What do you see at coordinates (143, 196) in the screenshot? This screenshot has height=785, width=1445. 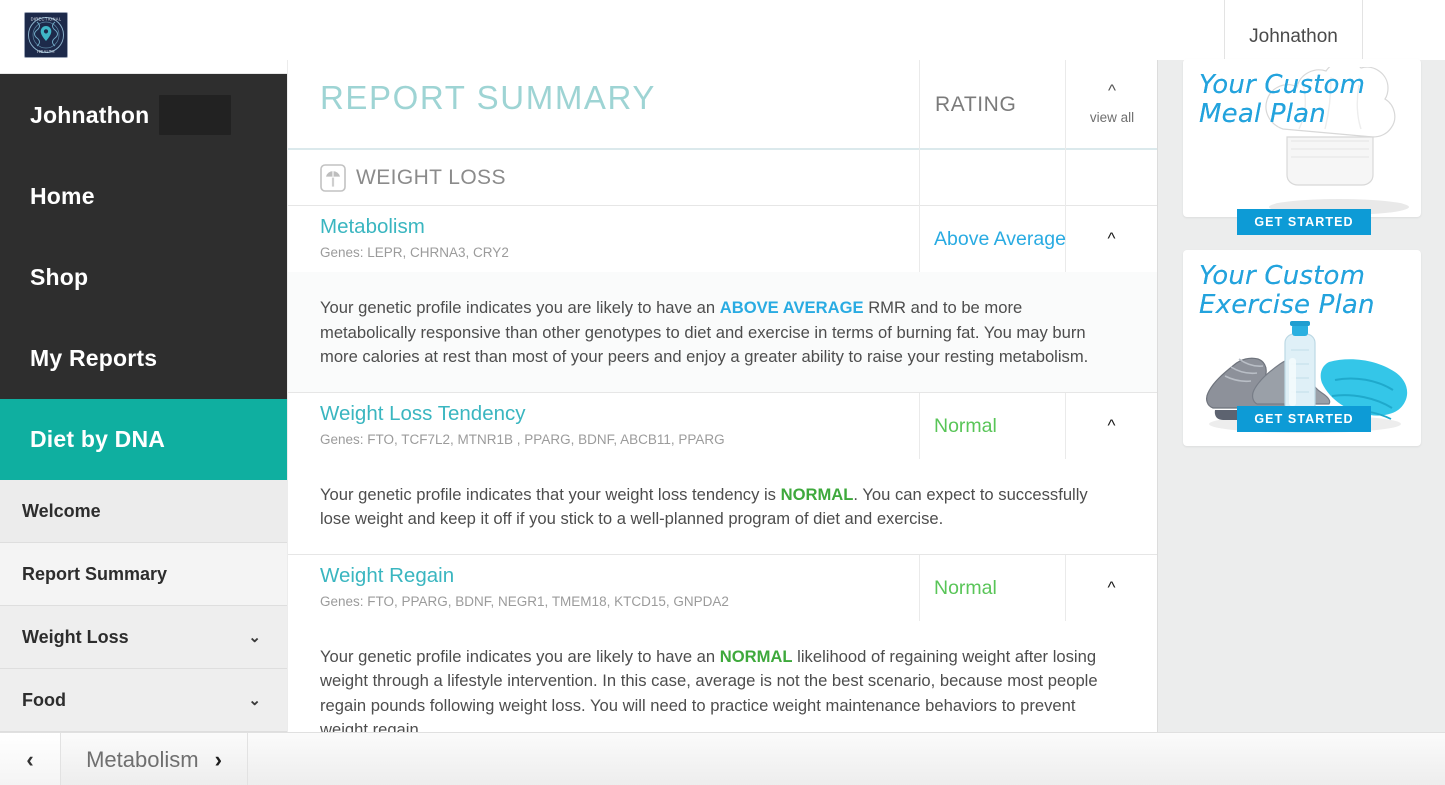 I see `sidebar-item-home: Home` at bounding box center [143, 196].